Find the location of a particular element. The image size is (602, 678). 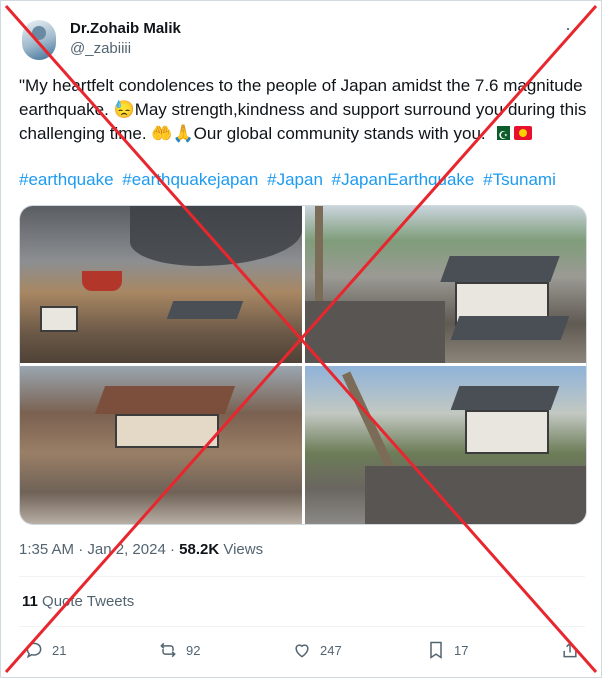

hashtag-link: #Japan is located at coordinates (295, 179).